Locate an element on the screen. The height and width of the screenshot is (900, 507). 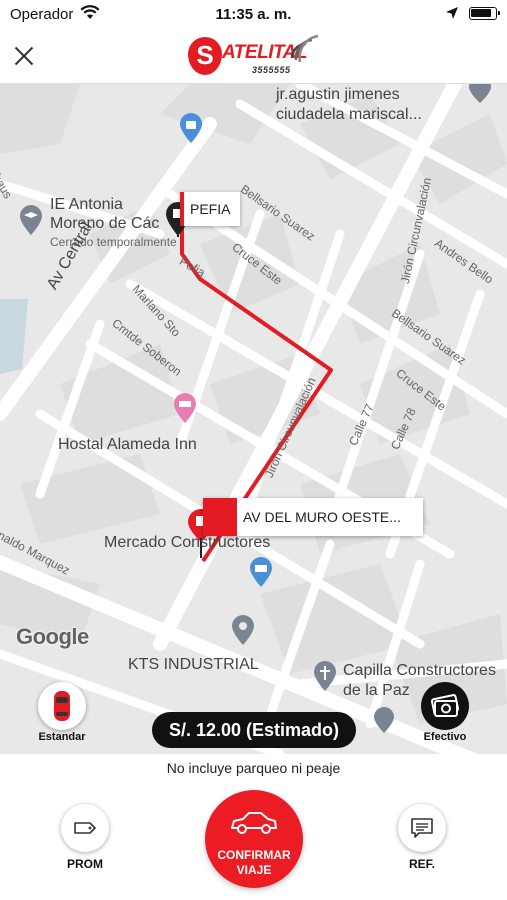
google-attribution: Google is located at coordinates (52, 636).